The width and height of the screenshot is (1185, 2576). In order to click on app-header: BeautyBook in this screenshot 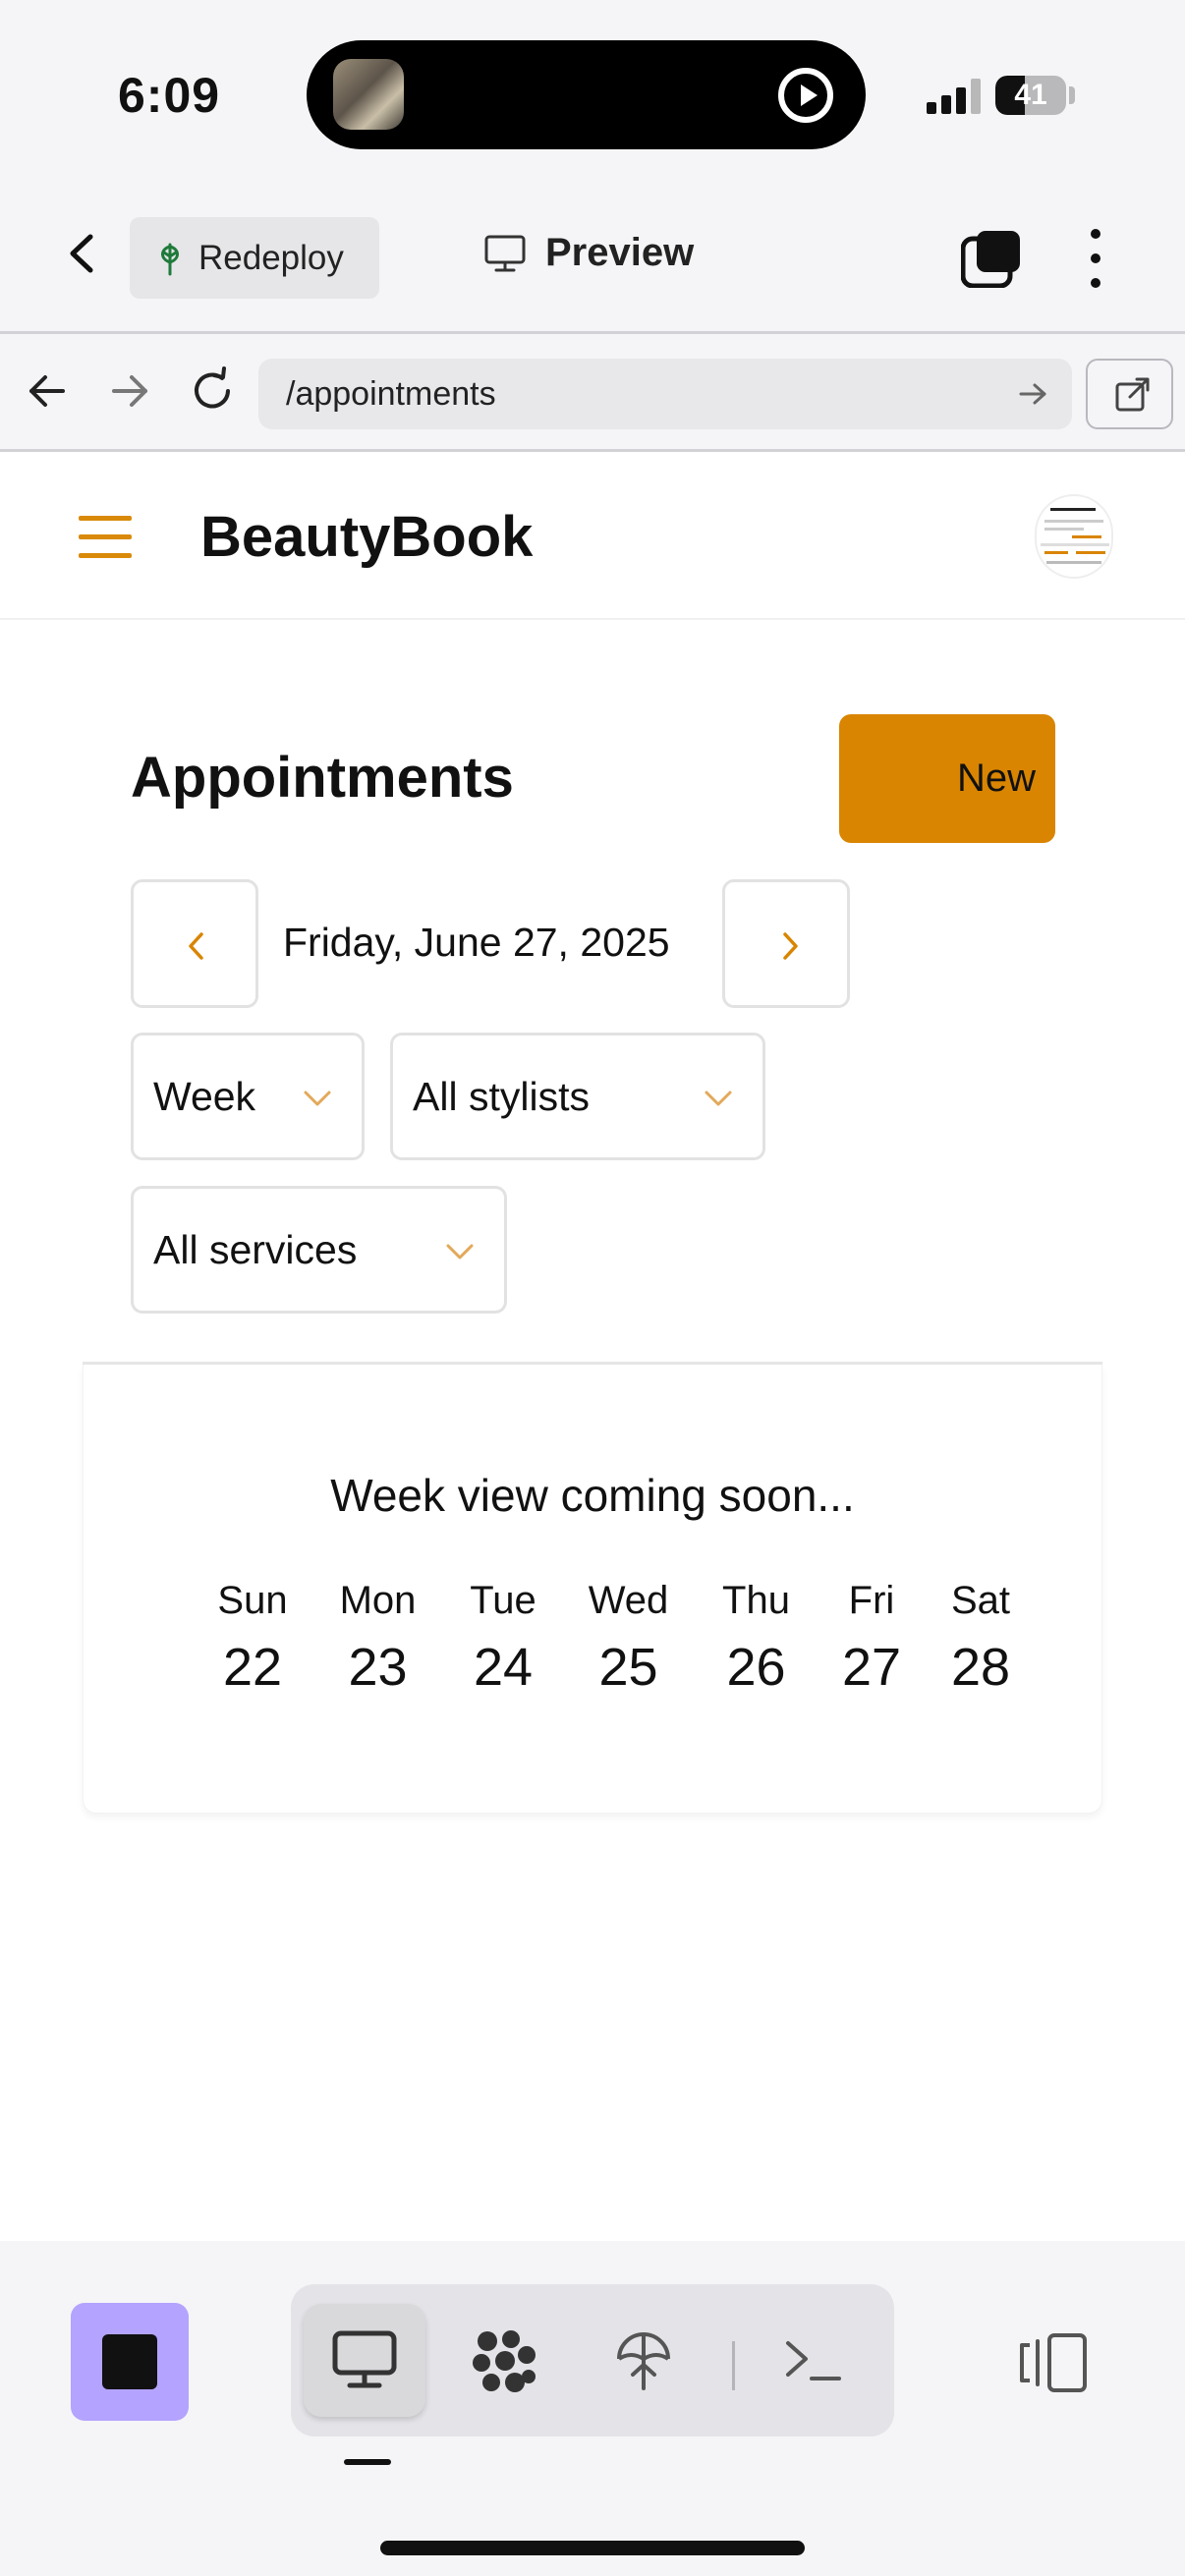, I will do `click(592, 537)`.